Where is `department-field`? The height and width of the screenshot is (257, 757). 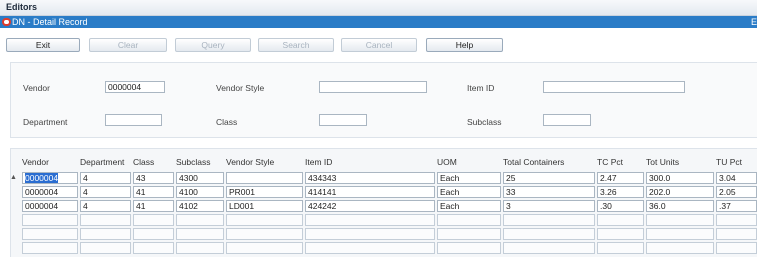 department-field is located at coordinates (133, 120).